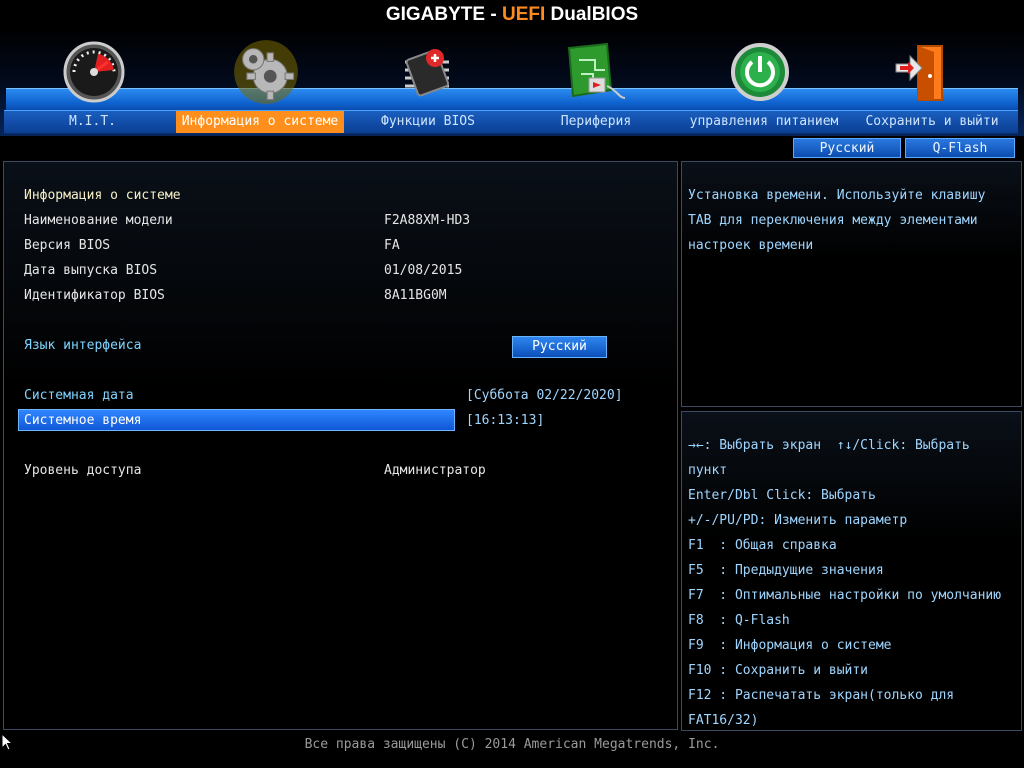  I want to click on key-legend-line: F12 : Распечатать экран(только для, so click(821, 695).